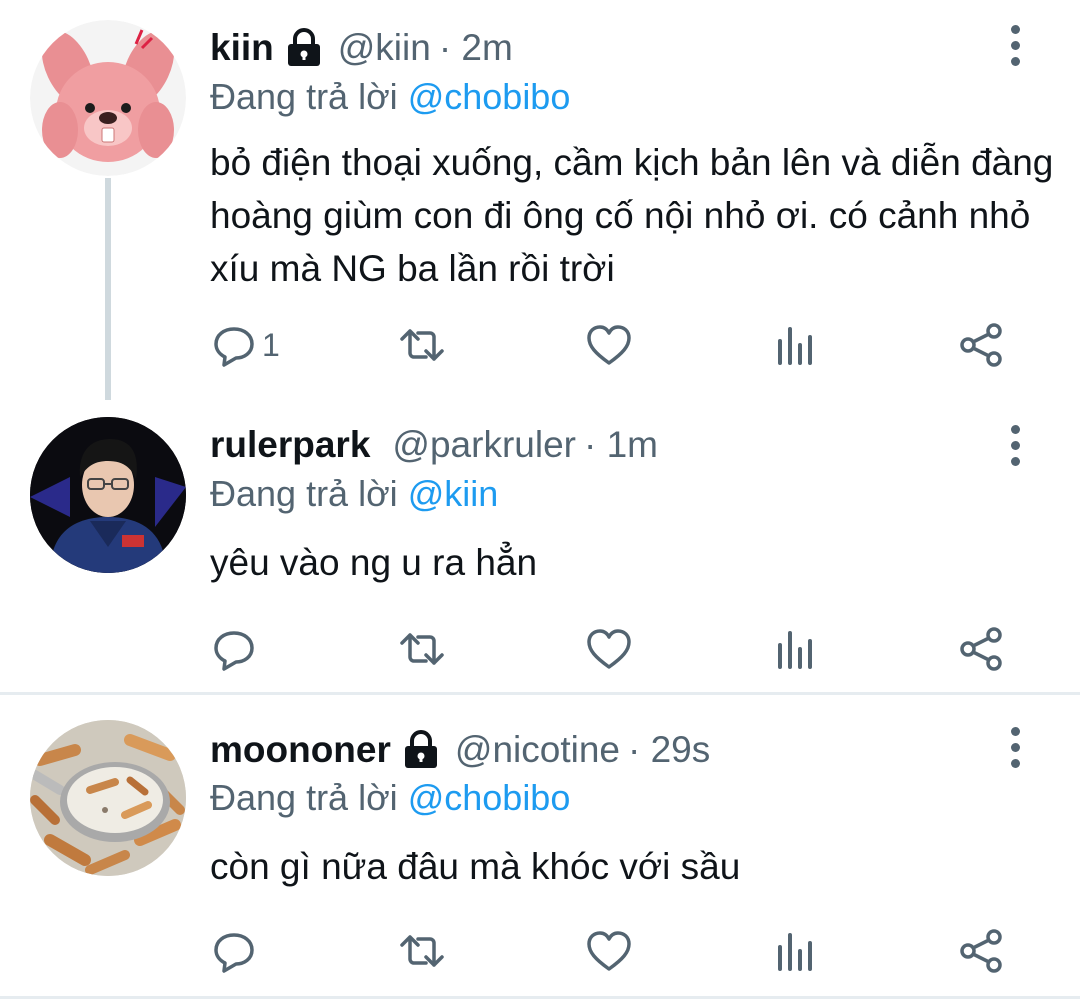  What do you see at coordinates (242, 48) in the screenshot?
I see `display-name: kiin` at bounding box center [242, 48].